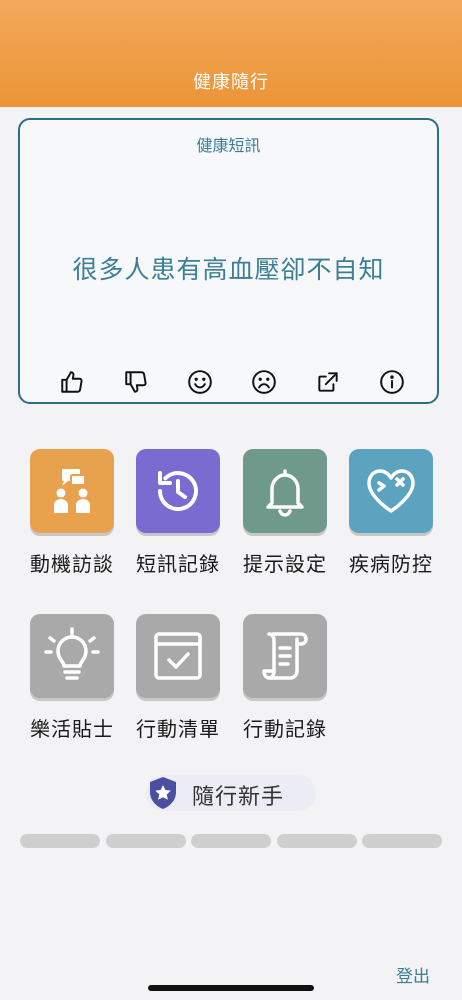  I want to click on lightbulb-icon, so click(72, 653).